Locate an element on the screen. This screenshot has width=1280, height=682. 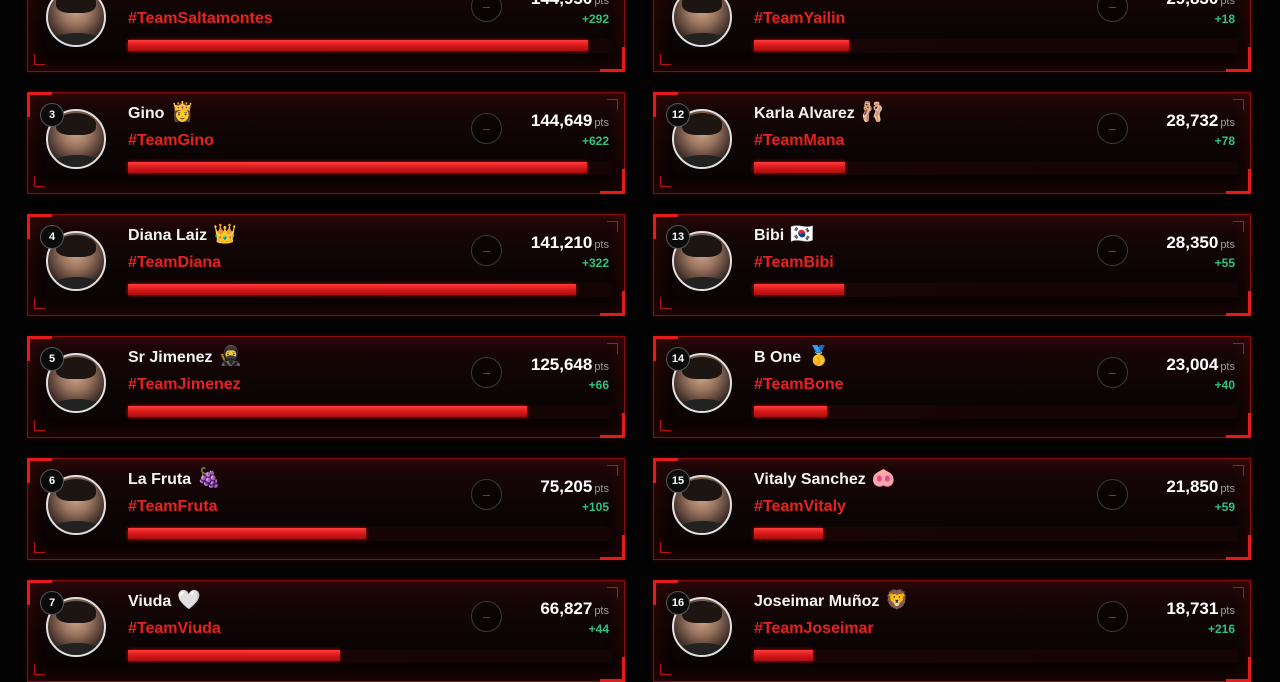
points-total: 144,649 pts is located at coordinates (570, 121).